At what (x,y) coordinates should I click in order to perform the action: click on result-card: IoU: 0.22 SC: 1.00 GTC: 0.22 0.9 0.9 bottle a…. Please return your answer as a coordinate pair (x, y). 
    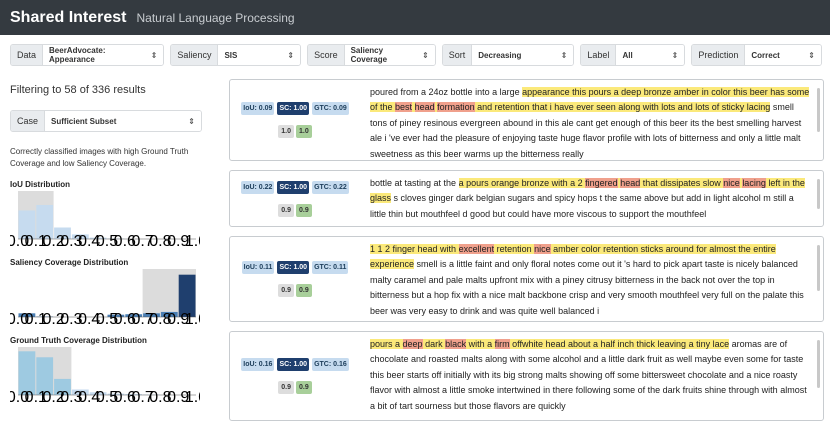
    Looking at the image, I should click on (526, 198).